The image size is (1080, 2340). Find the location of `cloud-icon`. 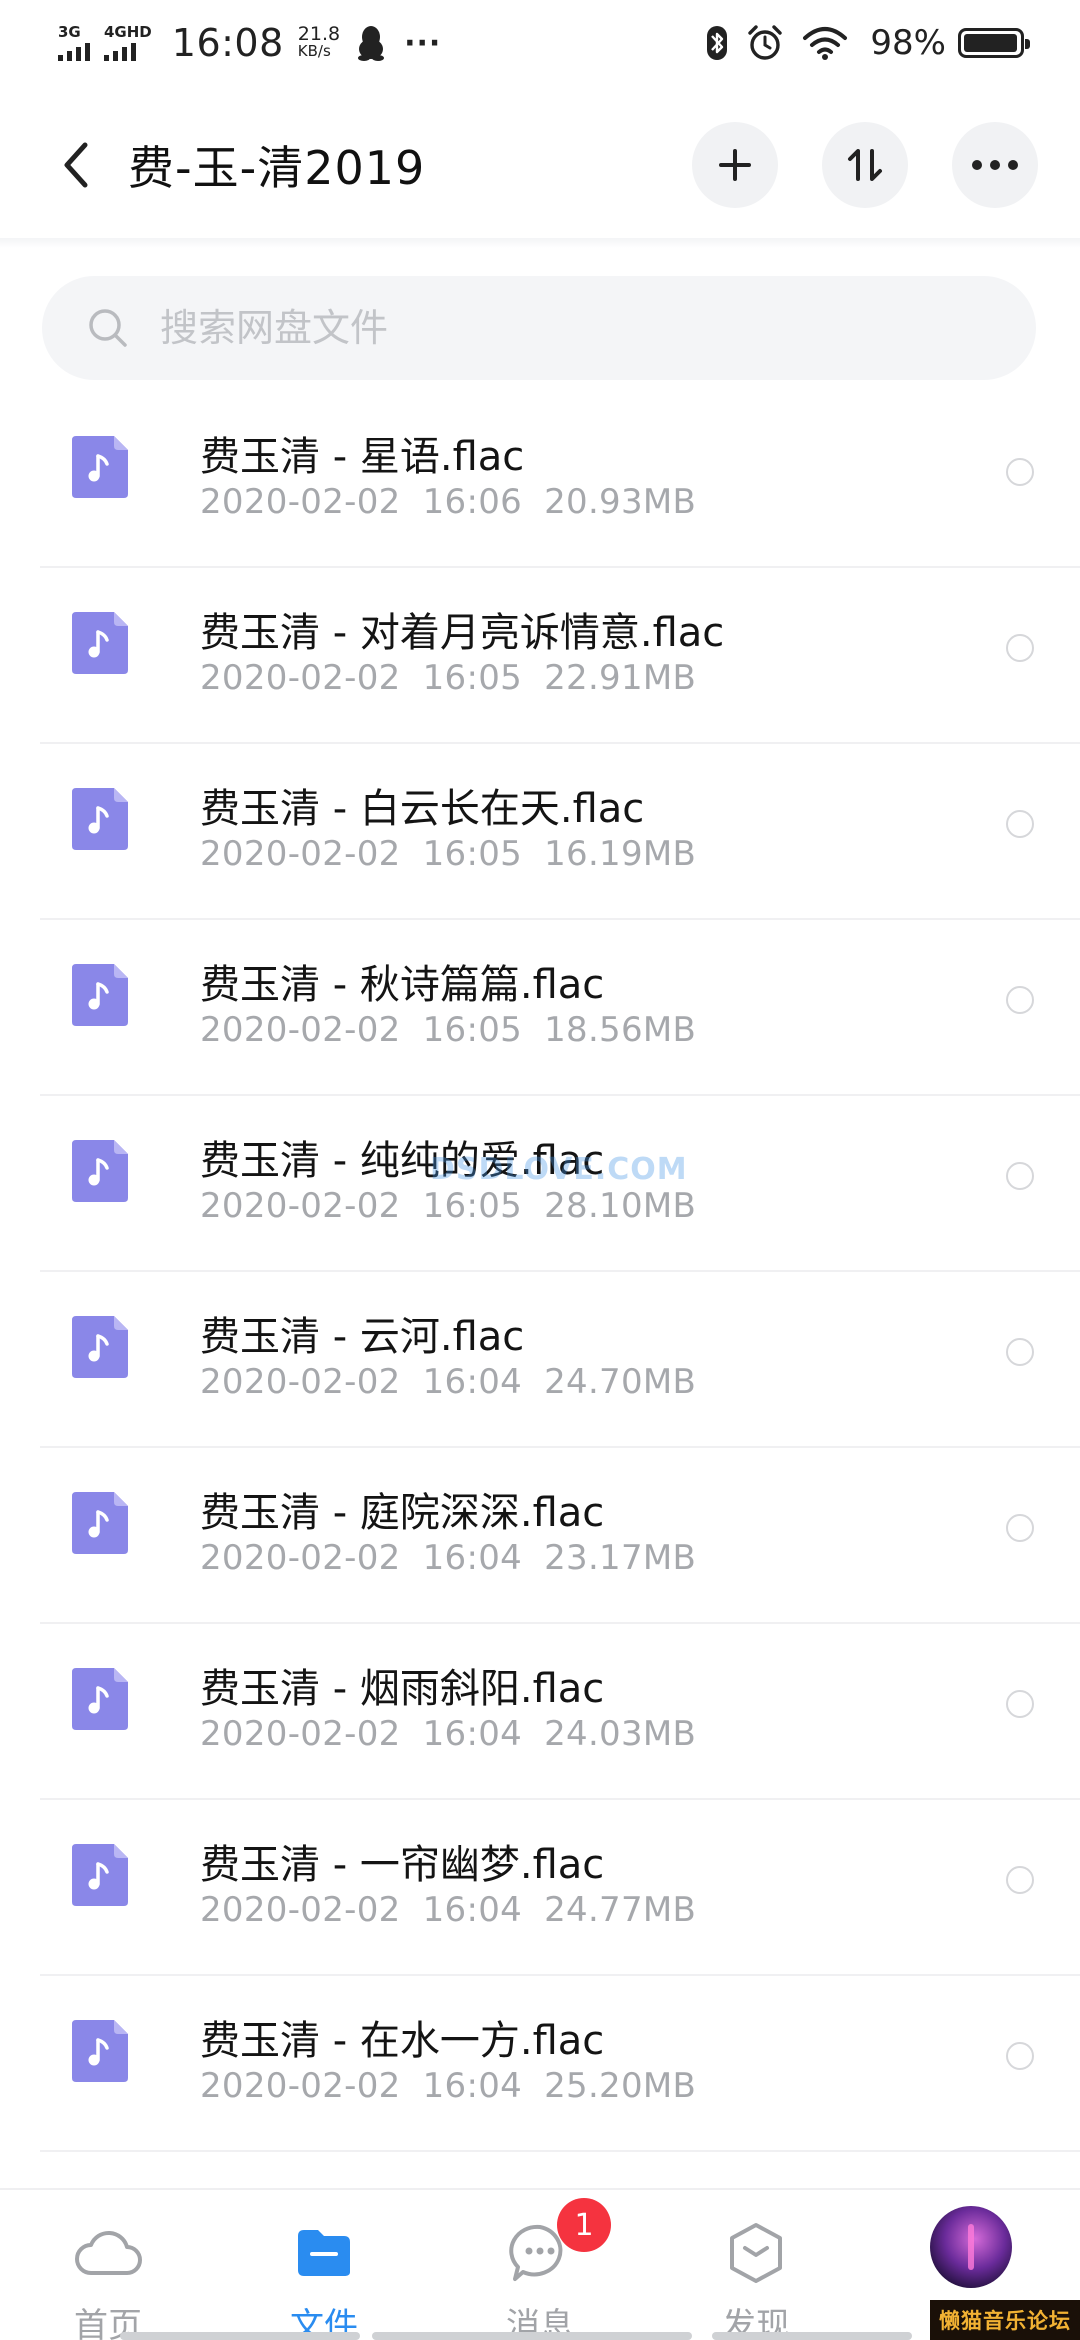

cloud-icon is located at coordinates (108, 2253).